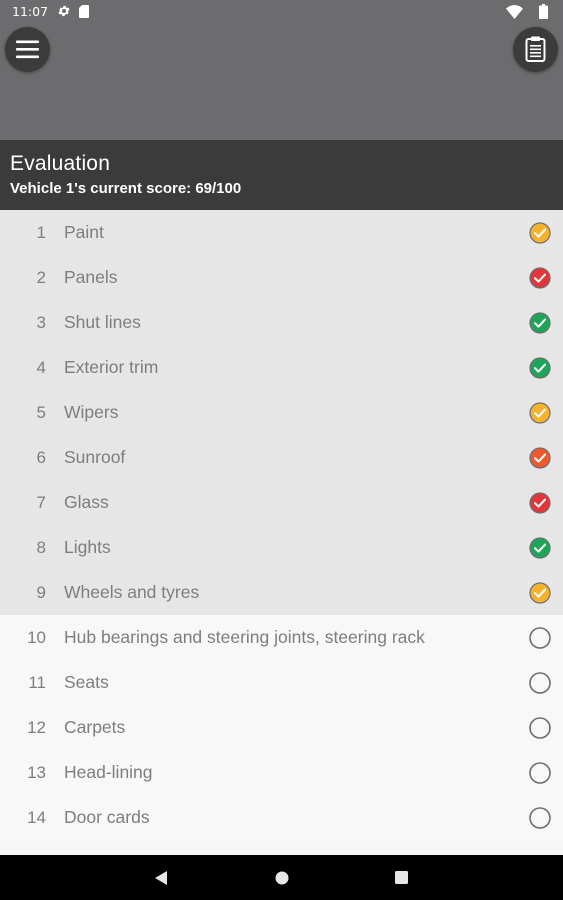  Describe the element at coordinates (41, 592) in the screenshot. I see `row-number: 9` at that location.